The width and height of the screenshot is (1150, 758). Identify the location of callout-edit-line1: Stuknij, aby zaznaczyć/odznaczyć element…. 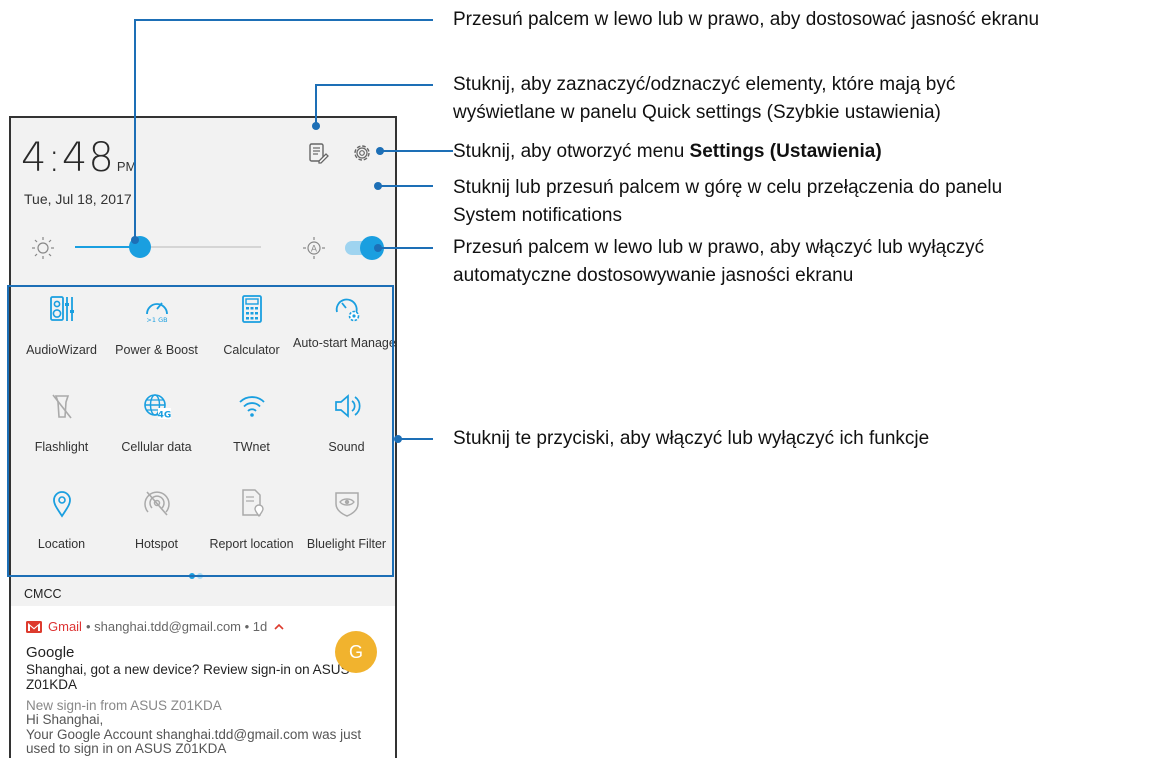
(704, 84).